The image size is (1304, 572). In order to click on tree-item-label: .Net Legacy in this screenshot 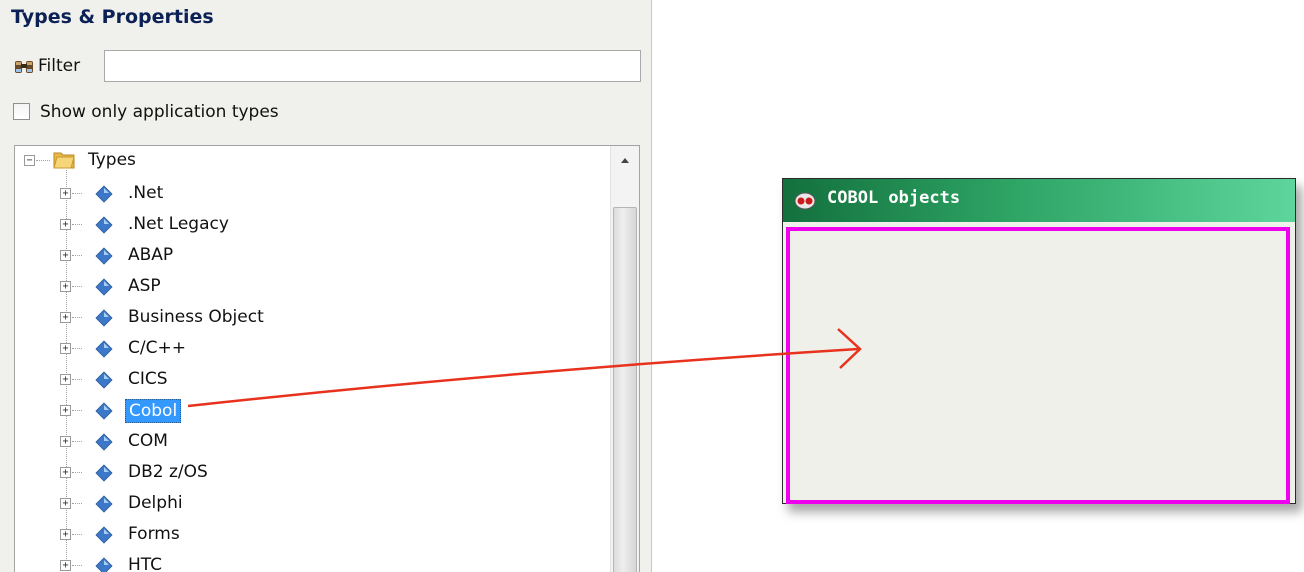, I will do `click(178, 224)`.